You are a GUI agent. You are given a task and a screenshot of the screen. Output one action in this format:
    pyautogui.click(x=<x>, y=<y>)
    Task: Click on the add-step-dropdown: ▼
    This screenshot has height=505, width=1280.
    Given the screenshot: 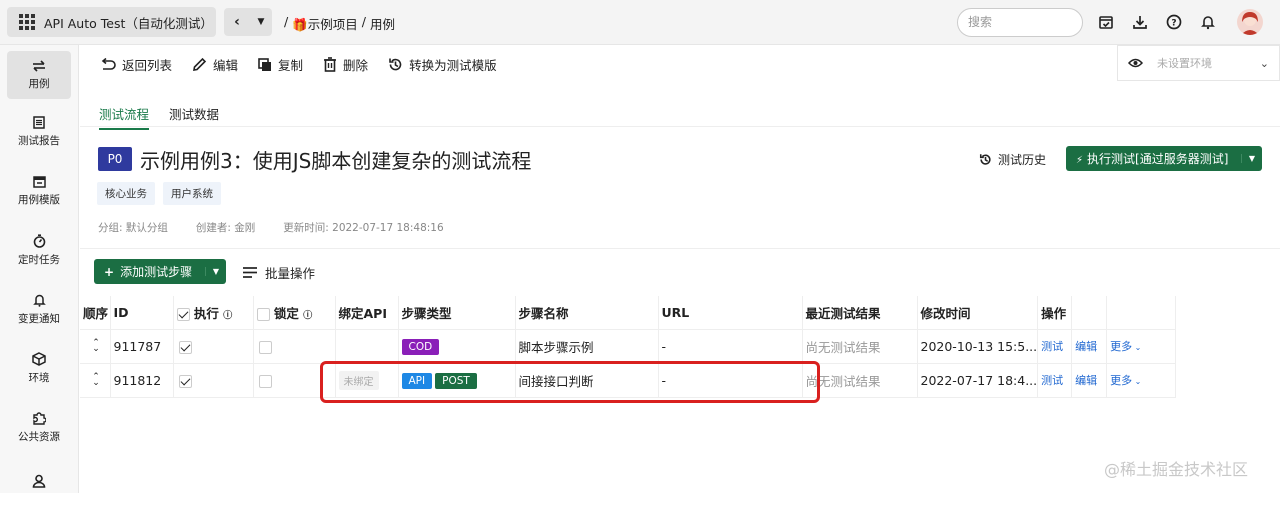 What is the action you would take?
    pyautogui.click(x=215, y=271)
    